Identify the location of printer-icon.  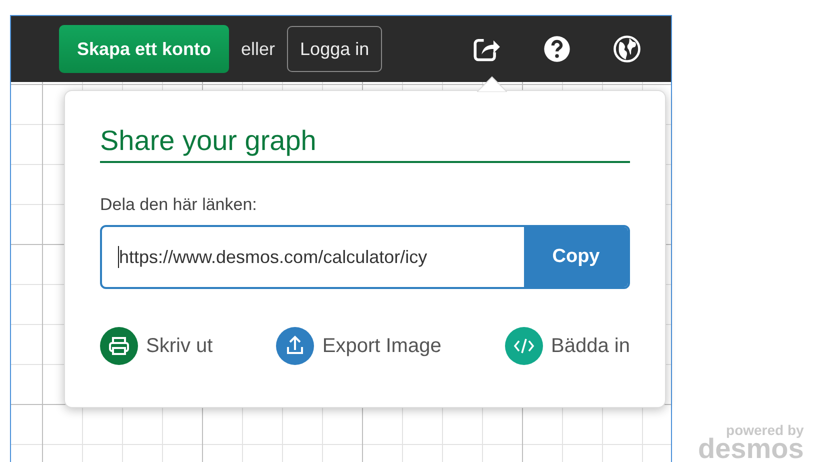
(119, 346).